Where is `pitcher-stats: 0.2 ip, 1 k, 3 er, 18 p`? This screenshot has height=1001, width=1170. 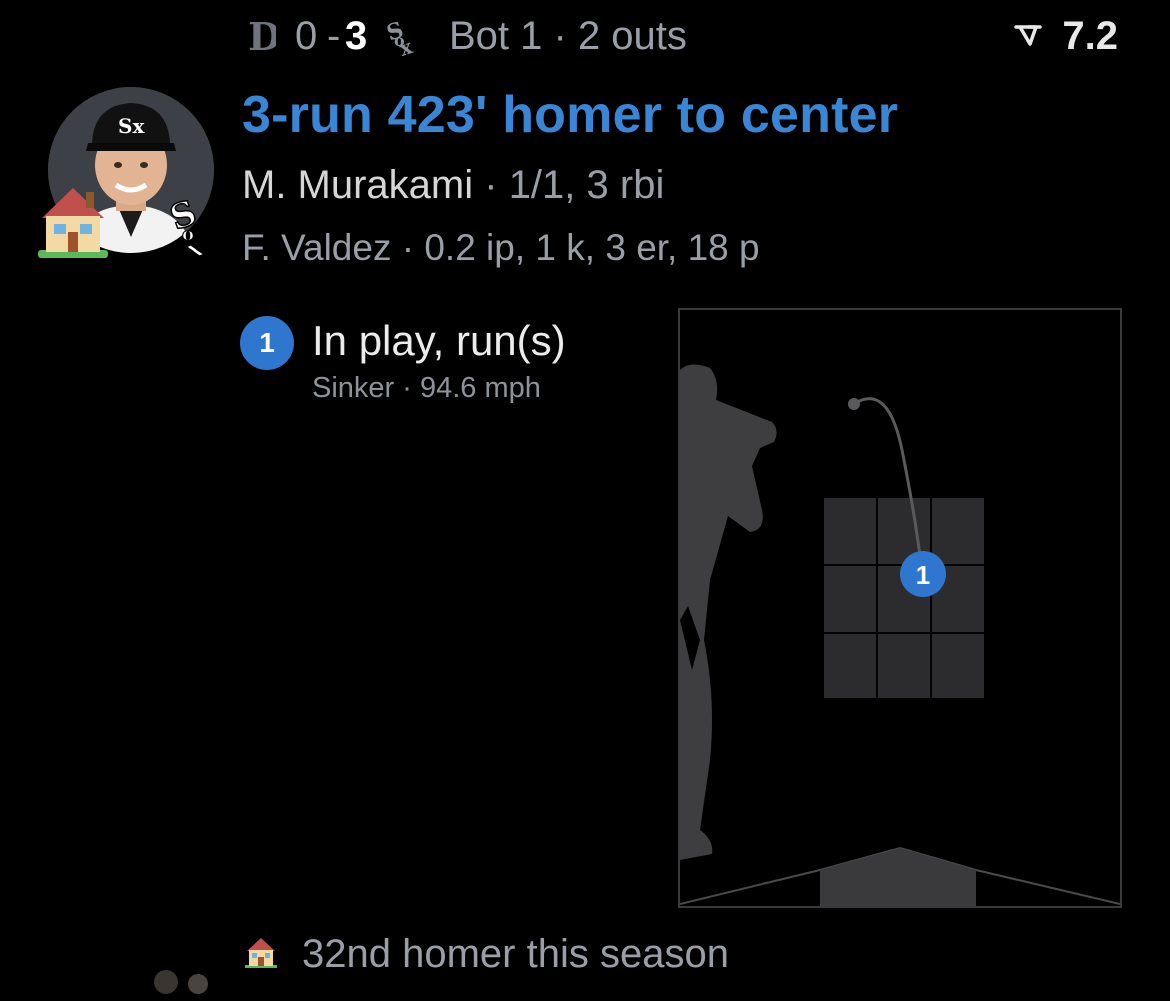 pitcher-stats: 0.2 ip, 1 k, 3 er, 18 p is located at coordinates (592, 247).